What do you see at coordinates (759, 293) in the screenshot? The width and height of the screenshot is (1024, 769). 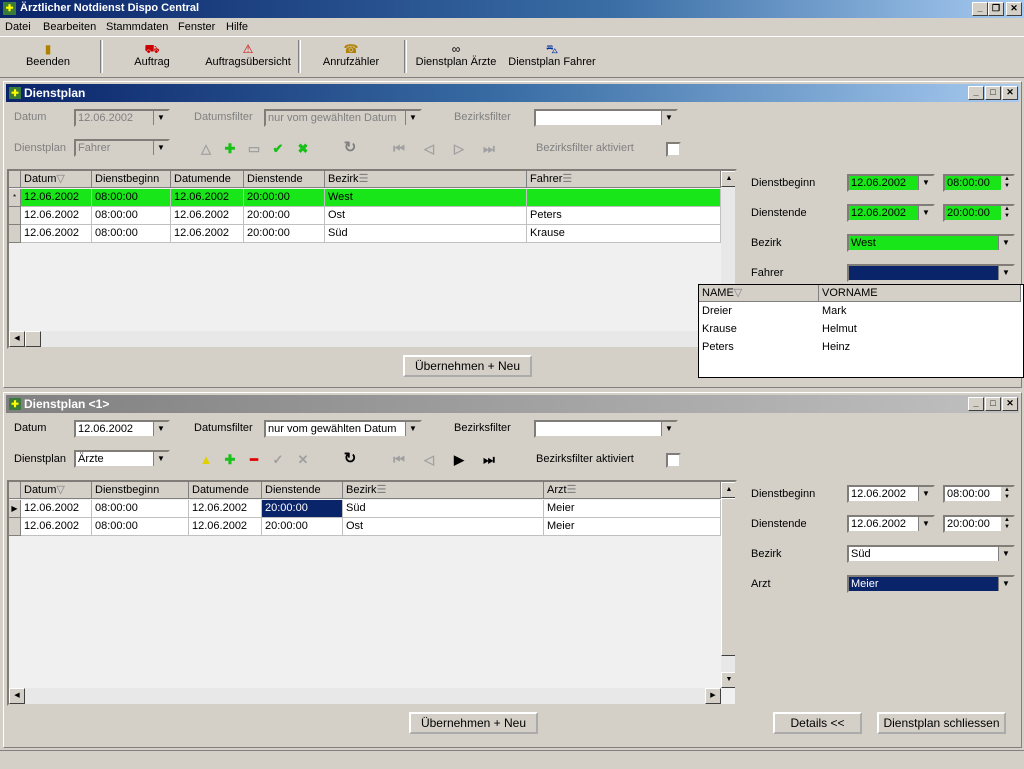 I see `dropdown-column-header-name: NAME▽` at bounding box center [759, 293].